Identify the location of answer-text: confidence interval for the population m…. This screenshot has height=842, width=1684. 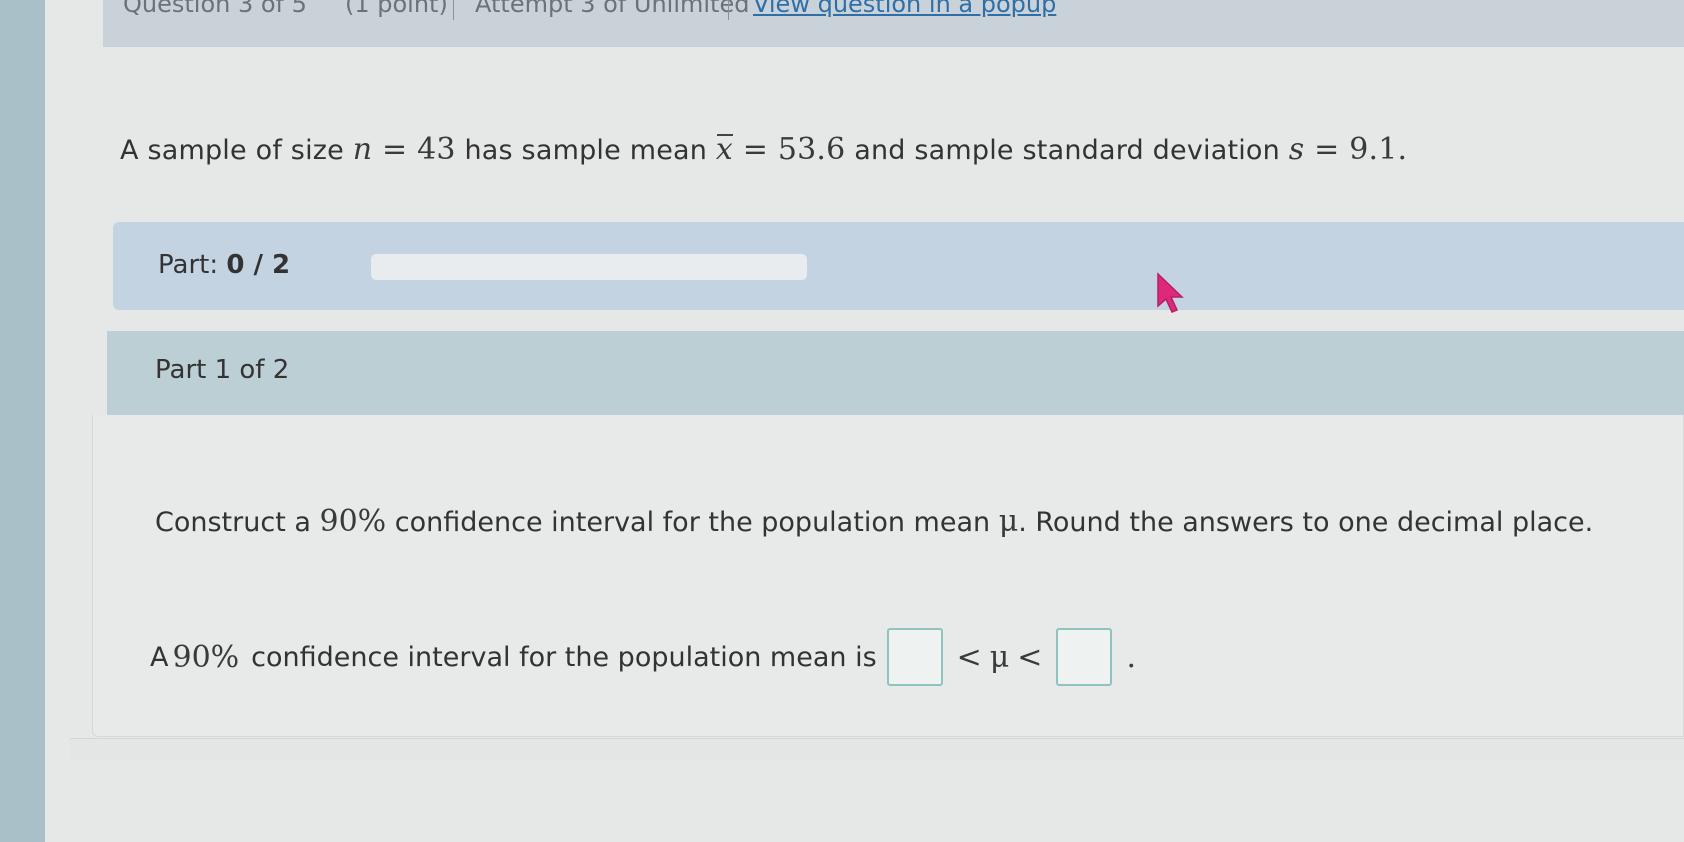
(564, 657).